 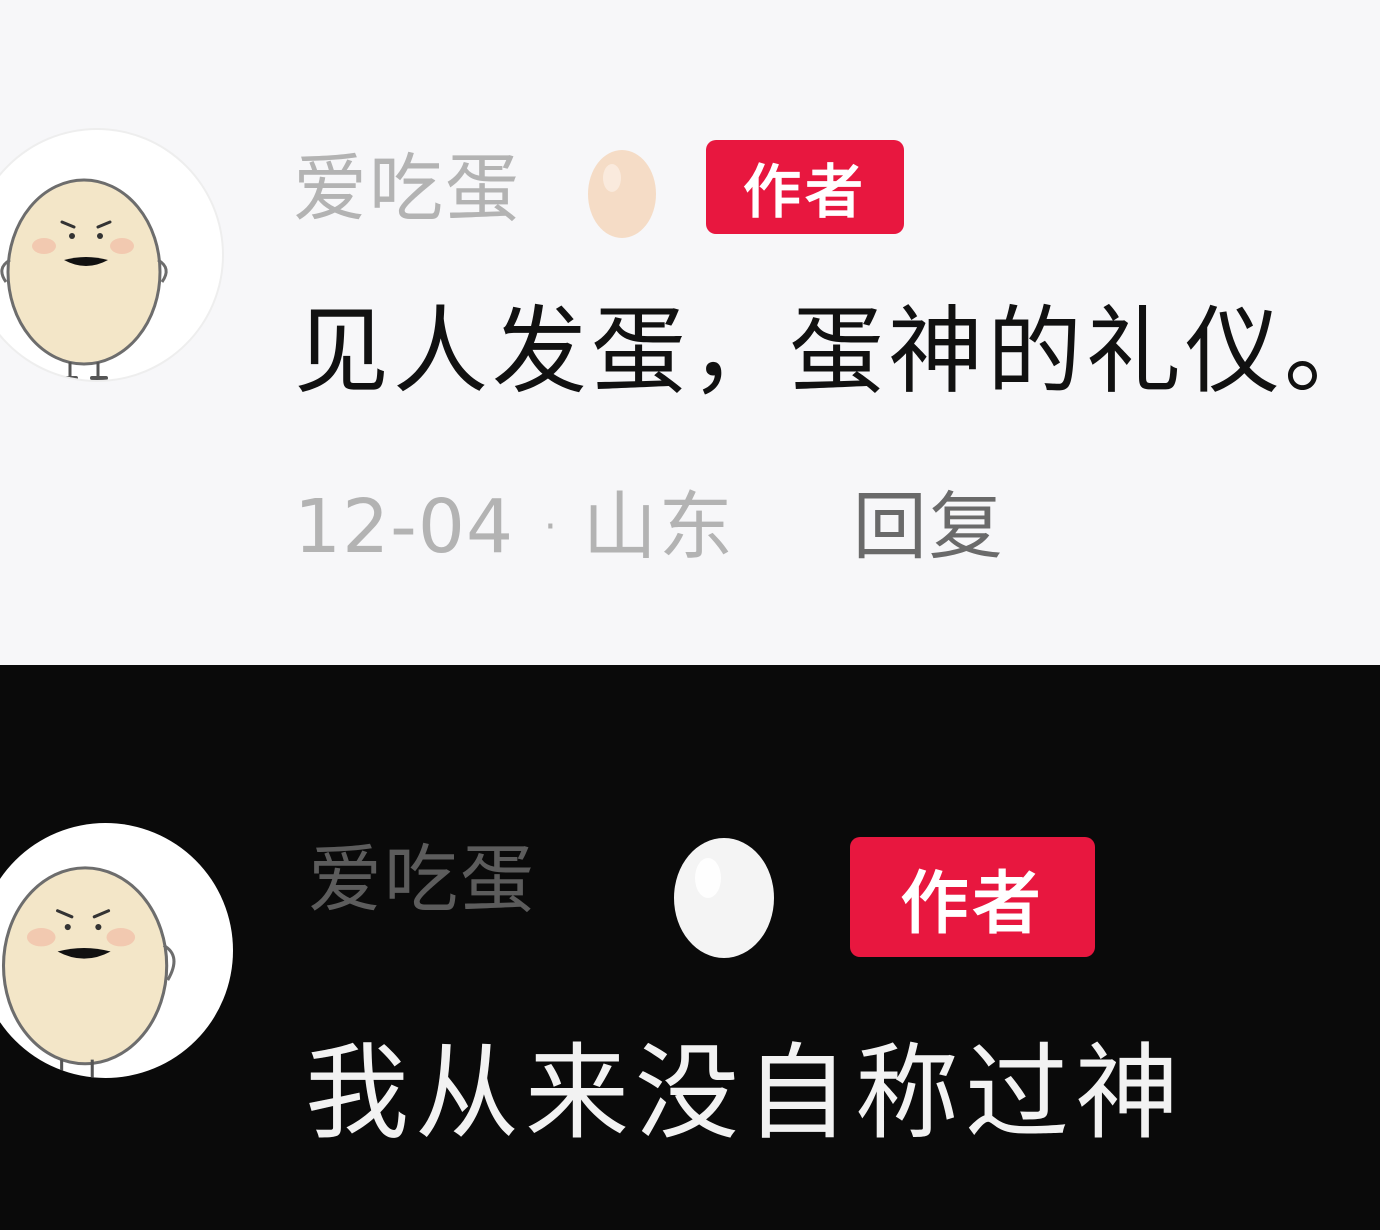 I want to click on comment-text: 见人发蛋，蛋神的礼仪。, so click(x=837, y=352).